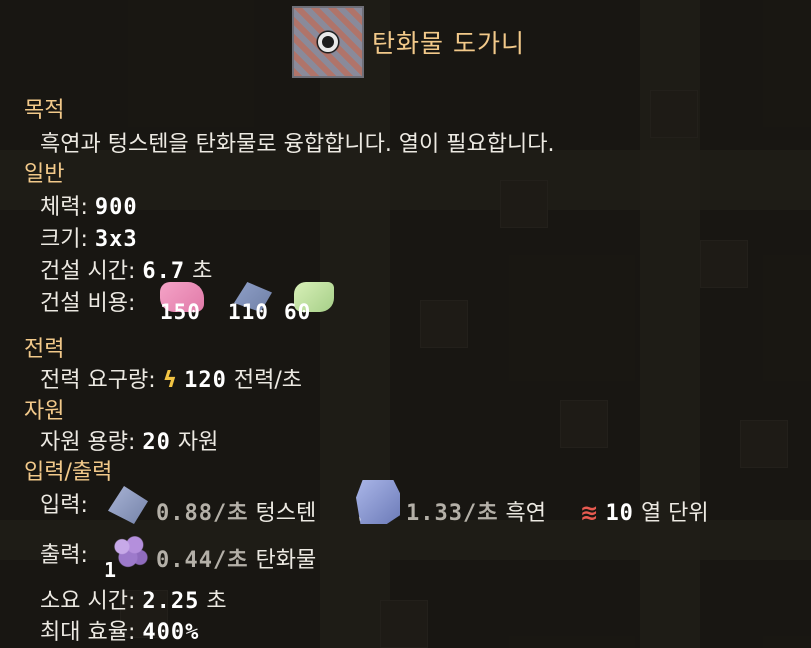 This screenshot has width=811, height=648. I want to click on build-cost-row: 건설 비용:, so click(87, 301).